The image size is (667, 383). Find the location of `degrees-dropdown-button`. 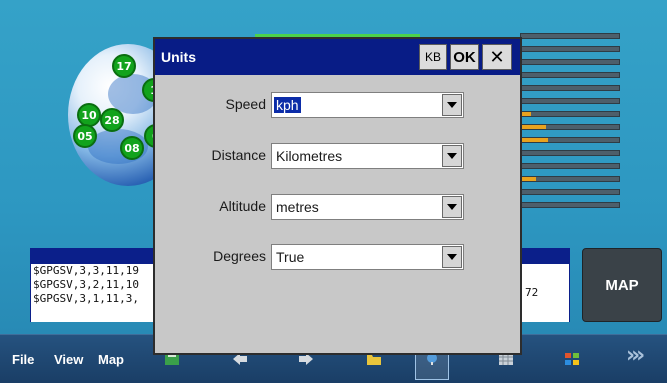

degrees-dropdown-button is located at coordinates (452, 257).